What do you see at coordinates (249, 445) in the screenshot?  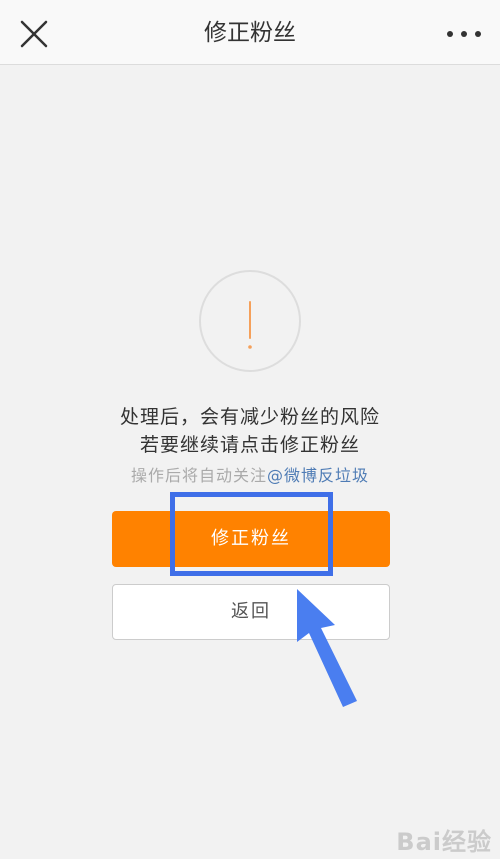 I see `warning-message-line2: 若要继续请点击修正粉丝` at bounding box center [249, 445].